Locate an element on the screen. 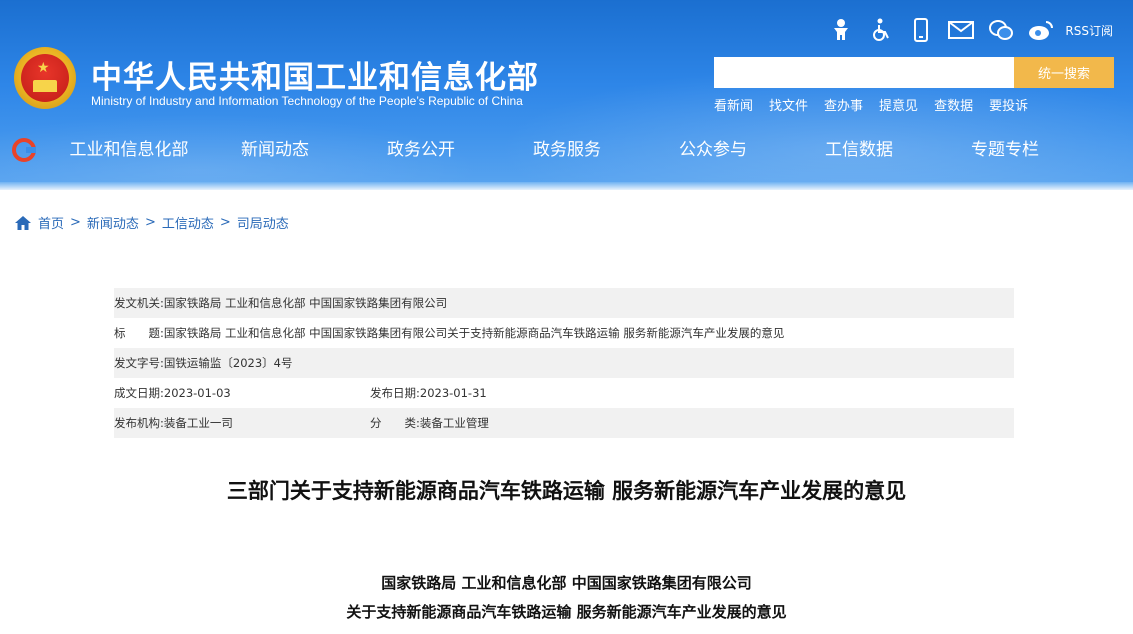 This screenshot has width=1133, height=634. mail-icon is located at coordinates (961, 30).